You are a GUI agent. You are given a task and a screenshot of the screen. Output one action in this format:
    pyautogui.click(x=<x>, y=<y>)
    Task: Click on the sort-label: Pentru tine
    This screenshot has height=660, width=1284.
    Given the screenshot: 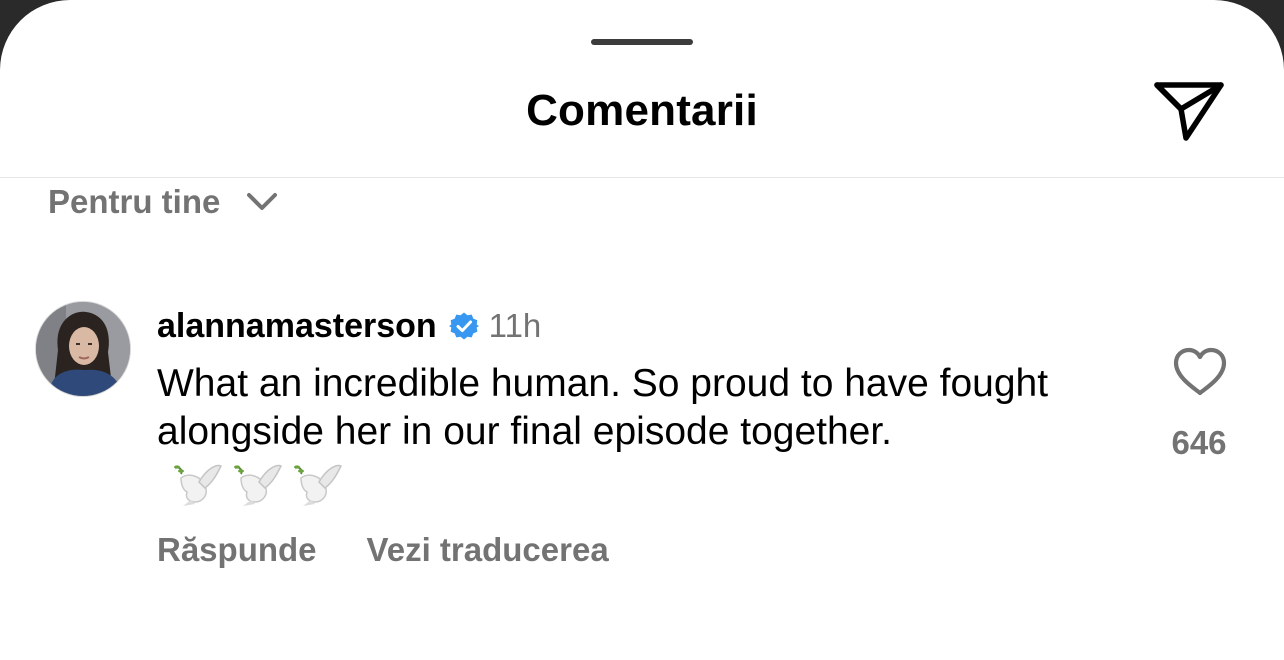 What is the action you would take?
    pyautogui.click(x=134, y=201)
    